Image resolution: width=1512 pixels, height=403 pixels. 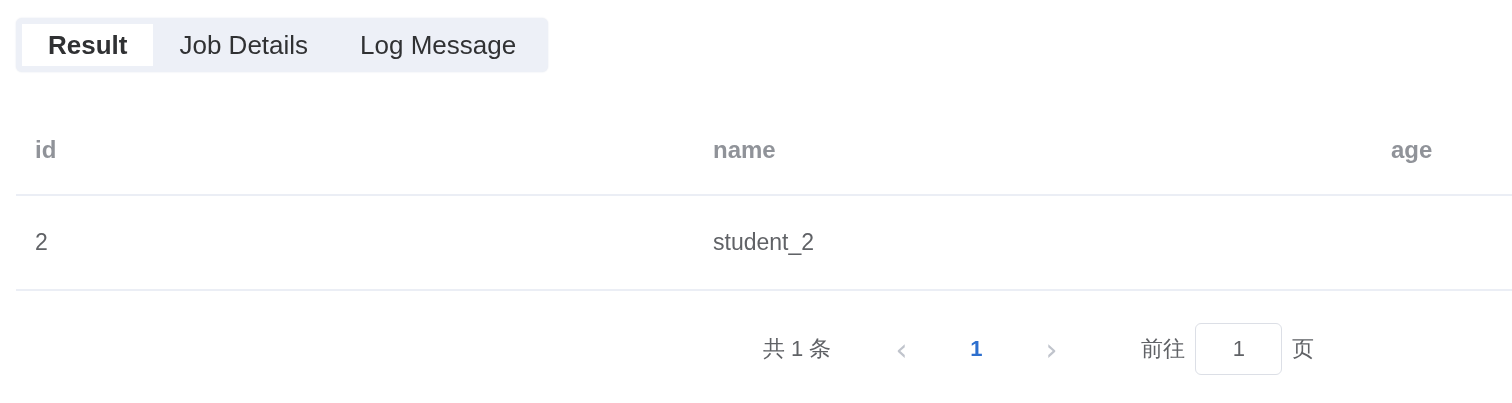 I want to click on column-header: name, so click(x=744, y=149).